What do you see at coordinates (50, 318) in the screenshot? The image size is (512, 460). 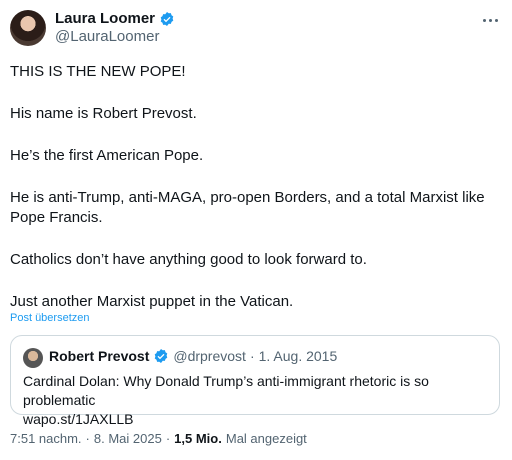 I see `translate-post-link: Post übersetzen` at bounding box center [50, 318].